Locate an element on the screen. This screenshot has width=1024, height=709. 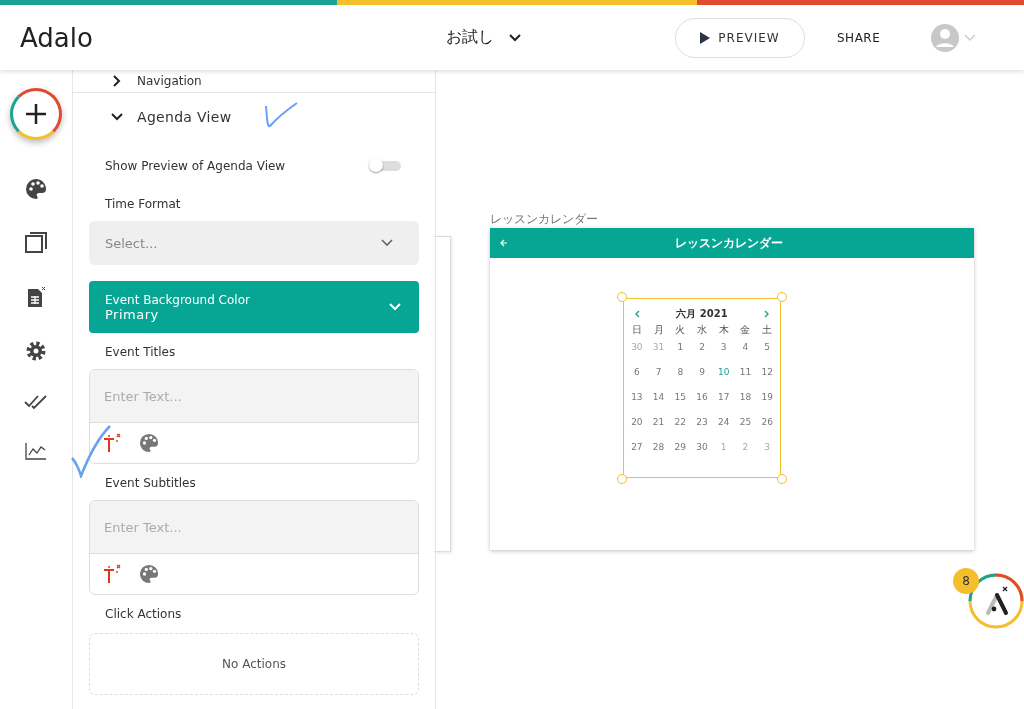
calendar-day: 16 is located at coordinates (702, 399).